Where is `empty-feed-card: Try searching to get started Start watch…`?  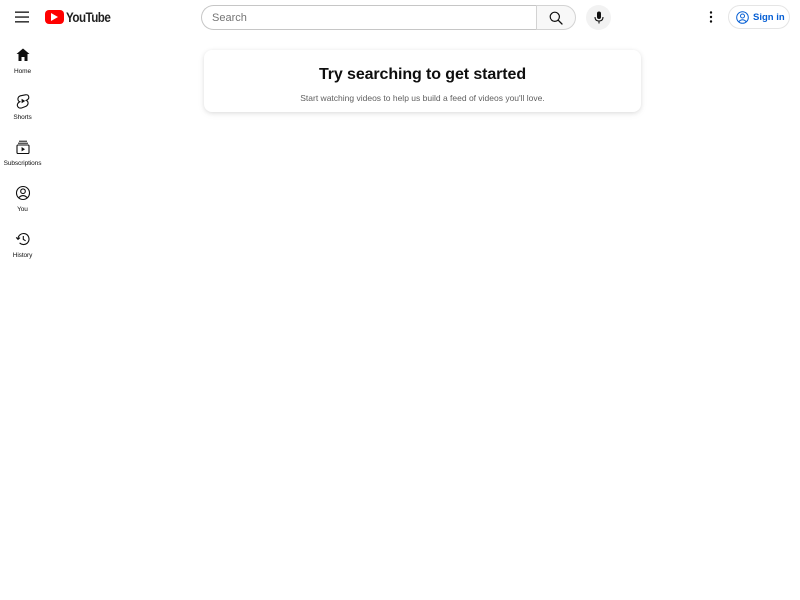
empty-feed-card: Try searching to get started Start watch… is located at coordinates (422, 81).